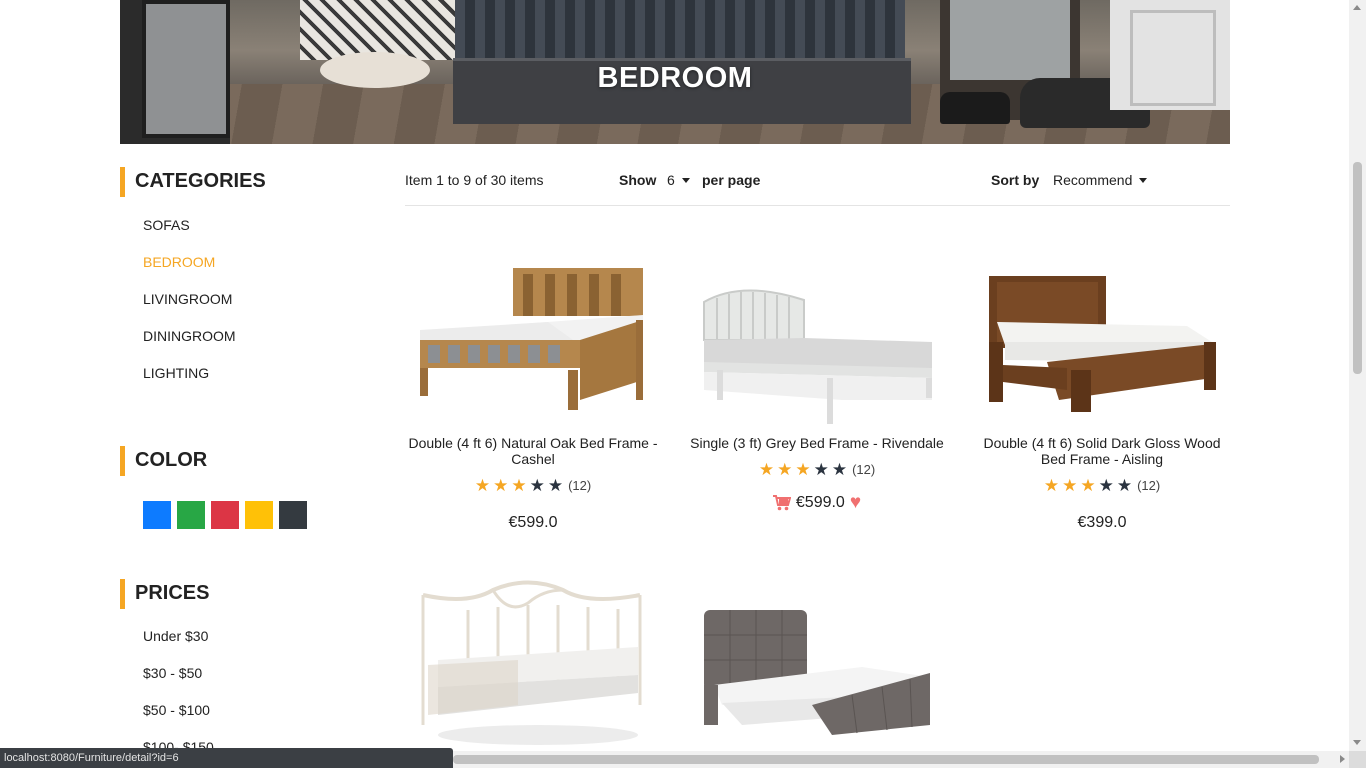 Image resolution: width=1366 pixels, height=768 pixels. Describe the element at coordinates (638, 180) in the screenshot. I see `show-label: Show` at that location.